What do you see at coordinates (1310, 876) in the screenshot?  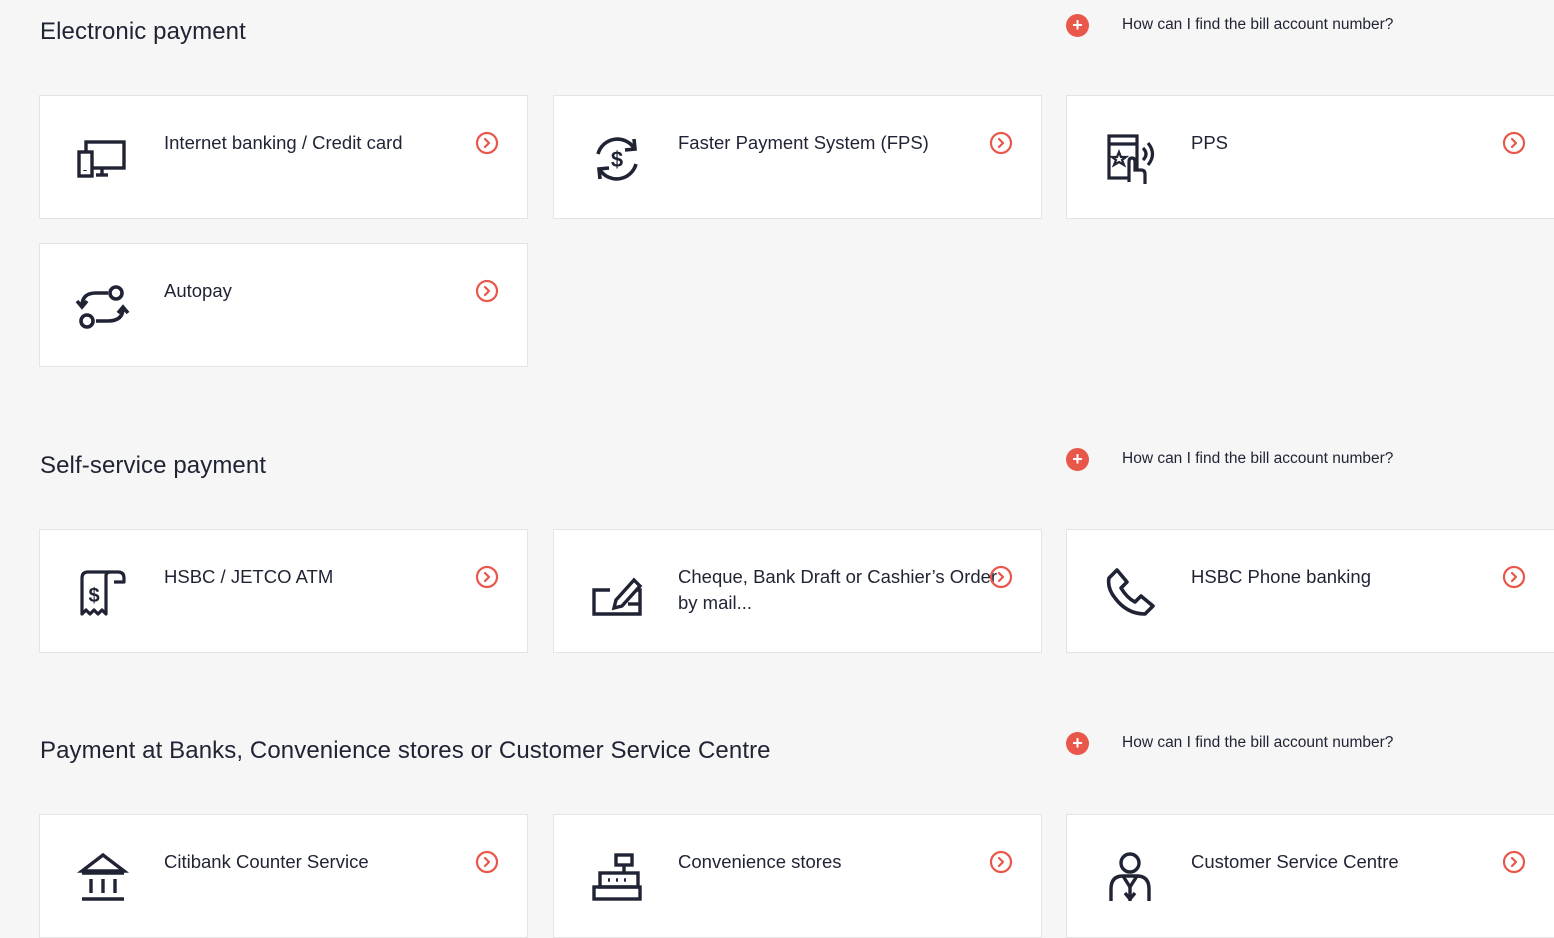 I see `option-card-customer-service-centre: Customer Service Centre` at bounding box center [1310, 876].